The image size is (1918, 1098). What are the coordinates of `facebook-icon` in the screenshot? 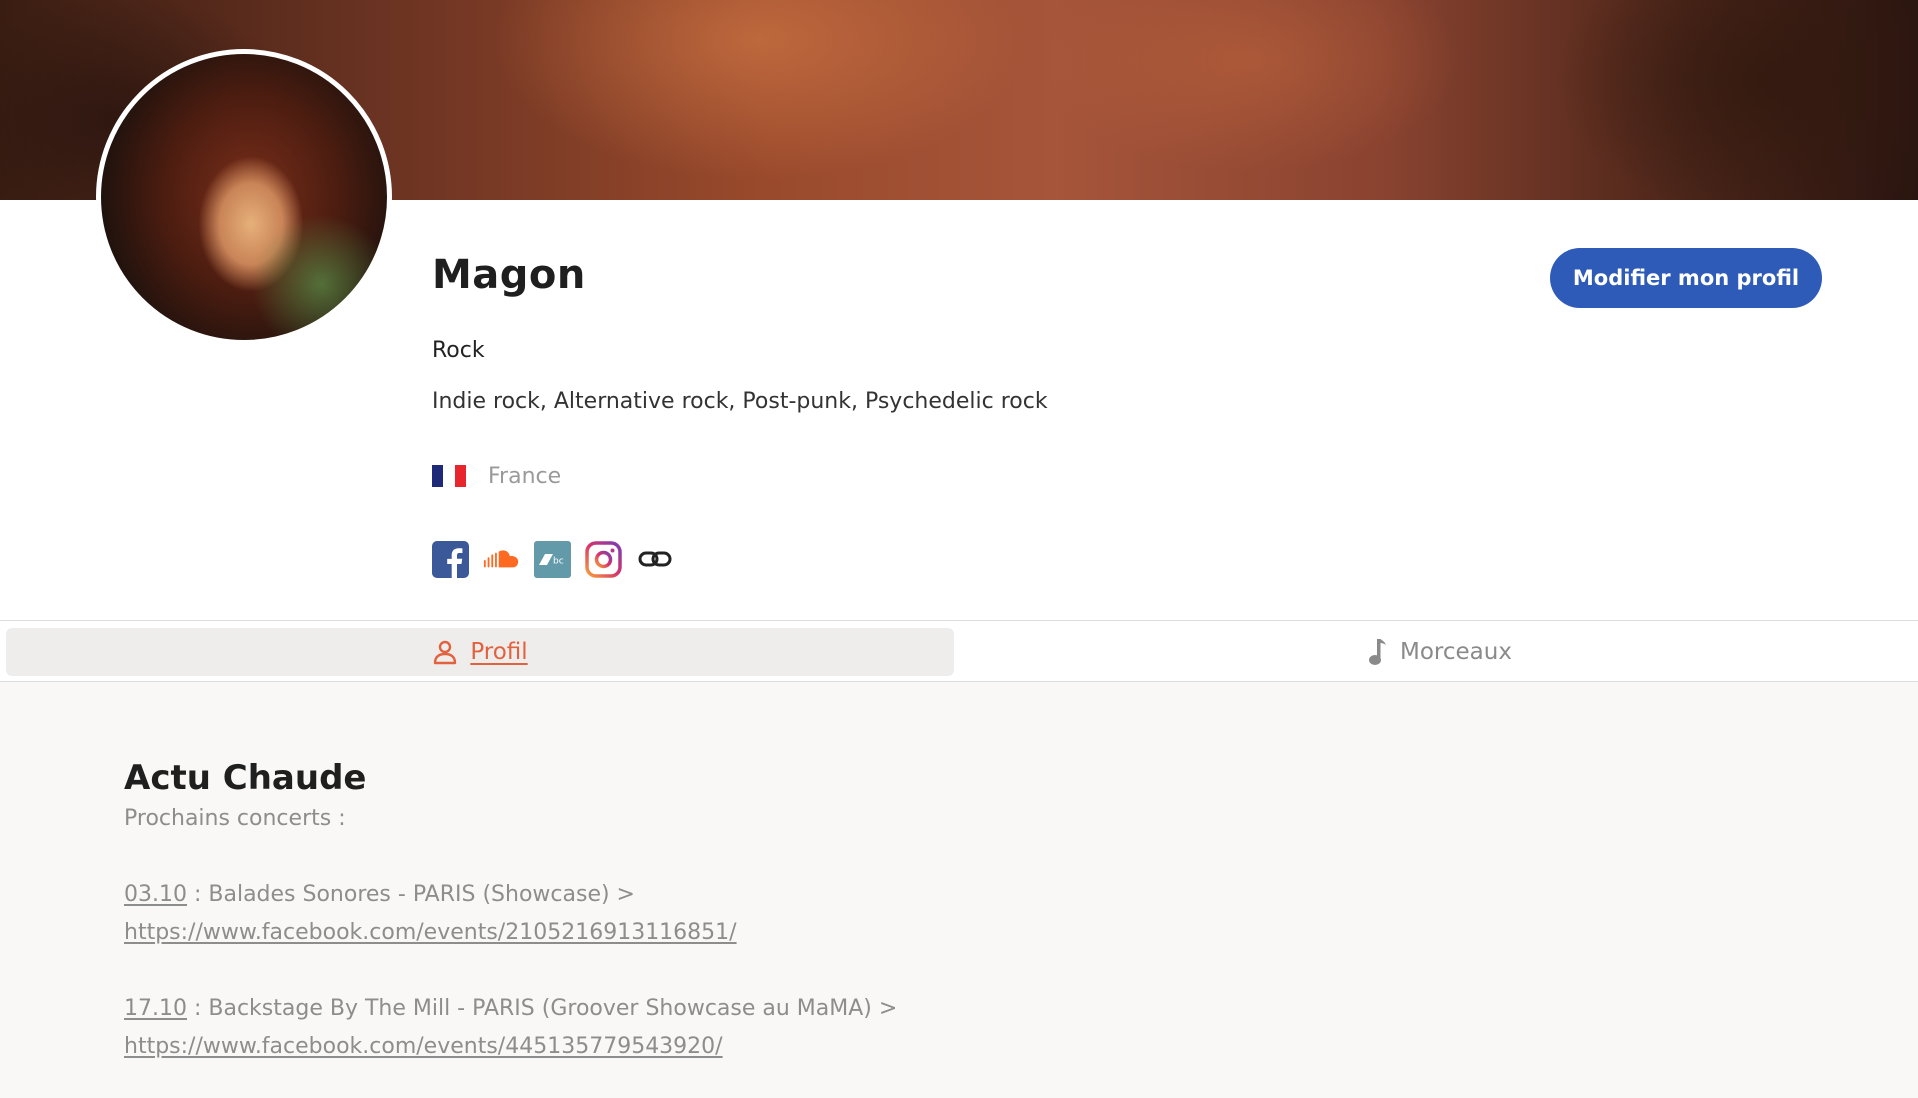 It's located at (450, 559).